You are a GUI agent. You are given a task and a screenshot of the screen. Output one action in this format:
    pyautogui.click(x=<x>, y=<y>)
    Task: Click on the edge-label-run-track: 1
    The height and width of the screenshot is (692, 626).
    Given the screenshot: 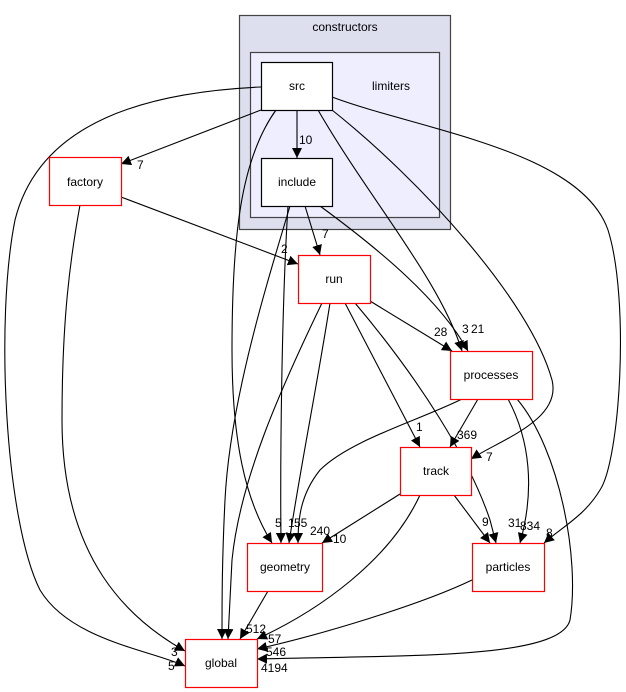 What is the action you would take?
    pyautogui.click(x=419, y=427)
    